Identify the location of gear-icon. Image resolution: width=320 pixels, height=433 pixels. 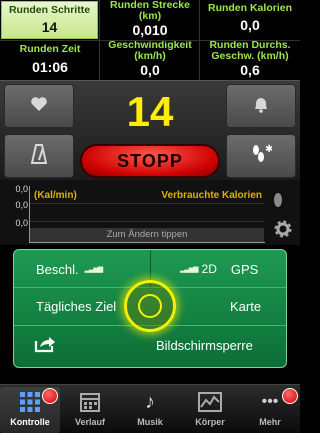
(283, 230).